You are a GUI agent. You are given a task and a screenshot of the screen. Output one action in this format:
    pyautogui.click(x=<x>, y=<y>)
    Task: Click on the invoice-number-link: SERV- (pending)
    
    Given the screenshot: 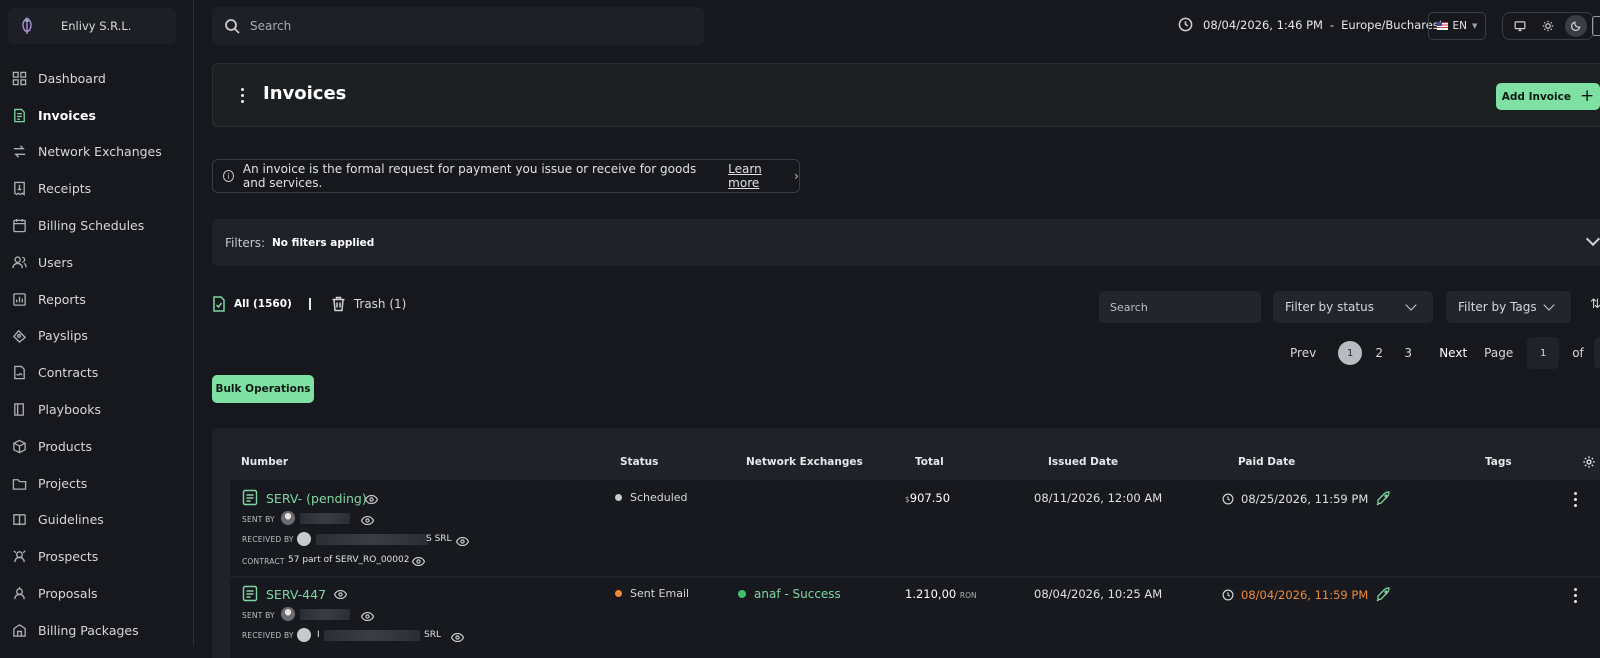 What is the action you would take?
    pyautogui.click(x=316, y=498)
    